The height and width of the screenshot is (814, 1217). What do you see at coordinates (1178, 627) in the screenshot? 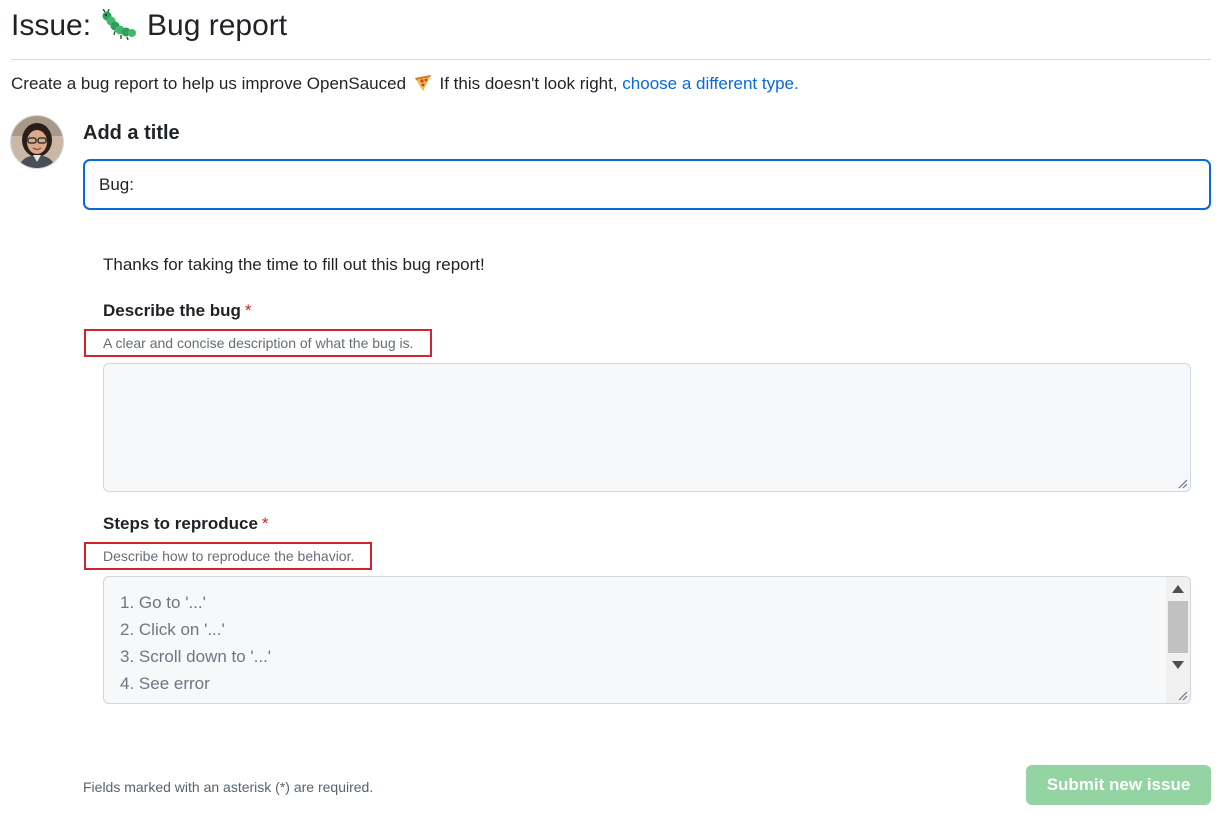
I see `scroll-thumb` at bounding box center [1178, 627].